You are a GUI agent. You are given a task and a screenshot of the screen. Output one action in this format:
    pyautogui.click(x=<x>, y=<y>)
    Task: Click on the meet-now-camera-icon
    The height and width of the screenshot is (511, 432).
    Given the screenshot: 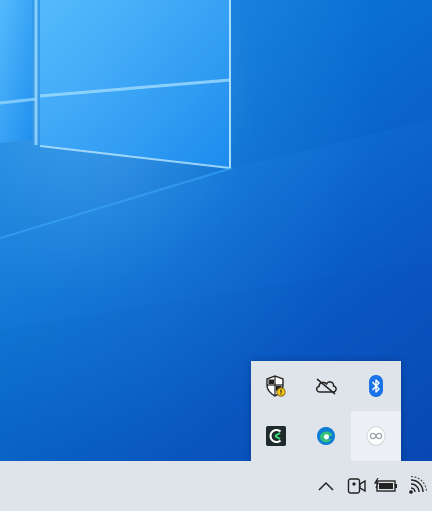 What is the action you would take?
    pyautogui.click(x=357, y=486)
    